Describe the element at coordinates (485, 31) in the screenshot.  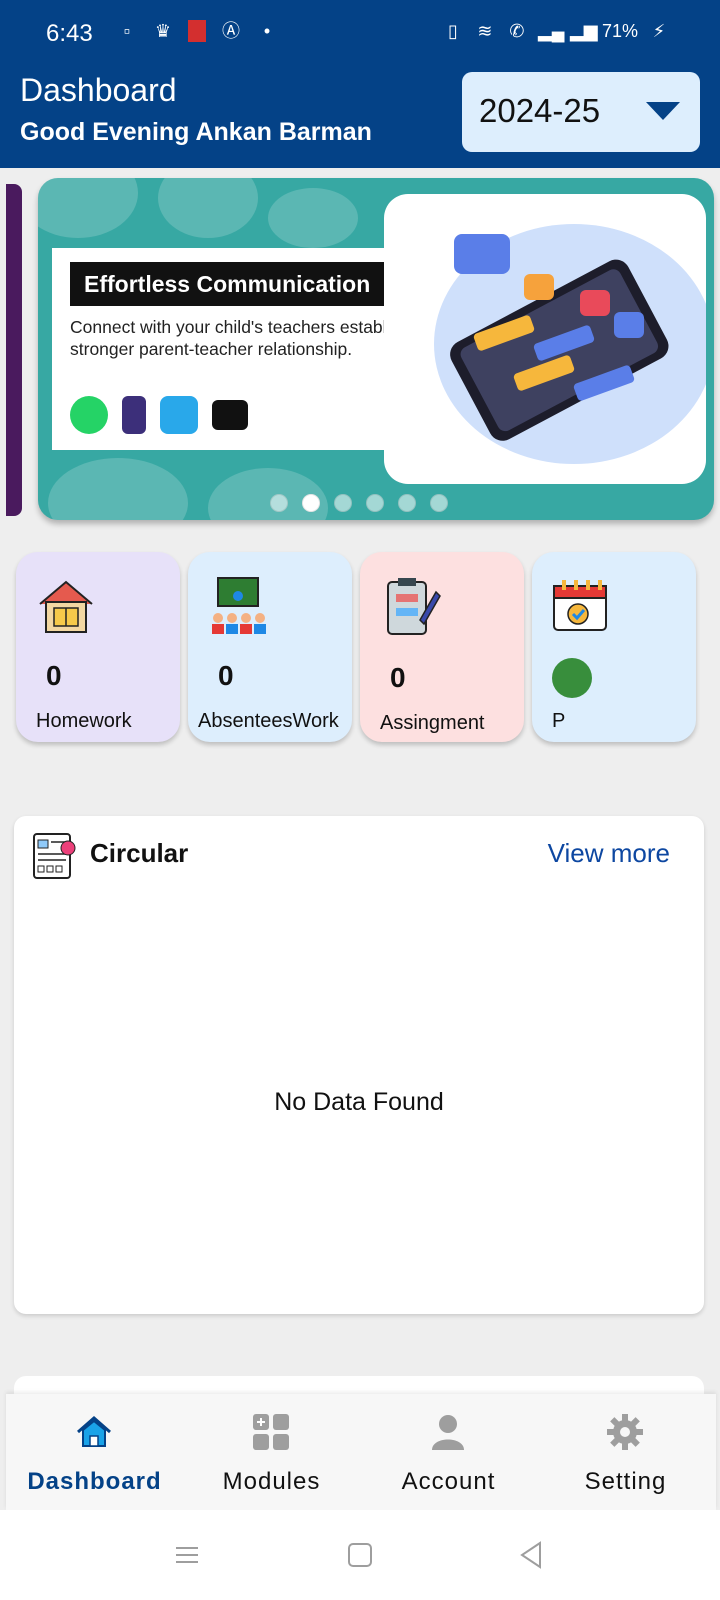
I see `wifi-icon: ≋` at that location.